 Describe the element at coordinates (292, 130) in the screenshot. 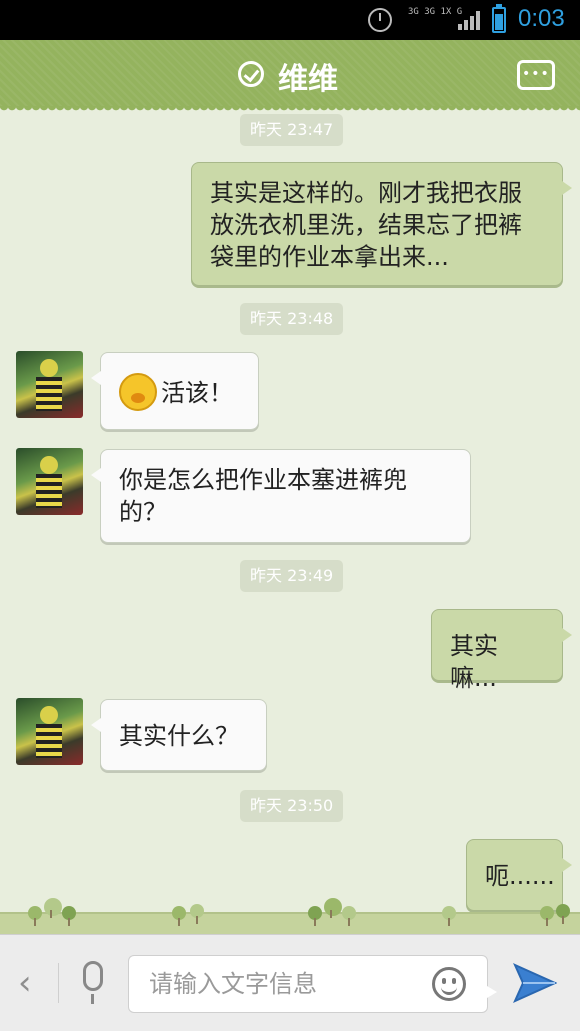

I see `timestamp: 昨天 23:47` at that location.